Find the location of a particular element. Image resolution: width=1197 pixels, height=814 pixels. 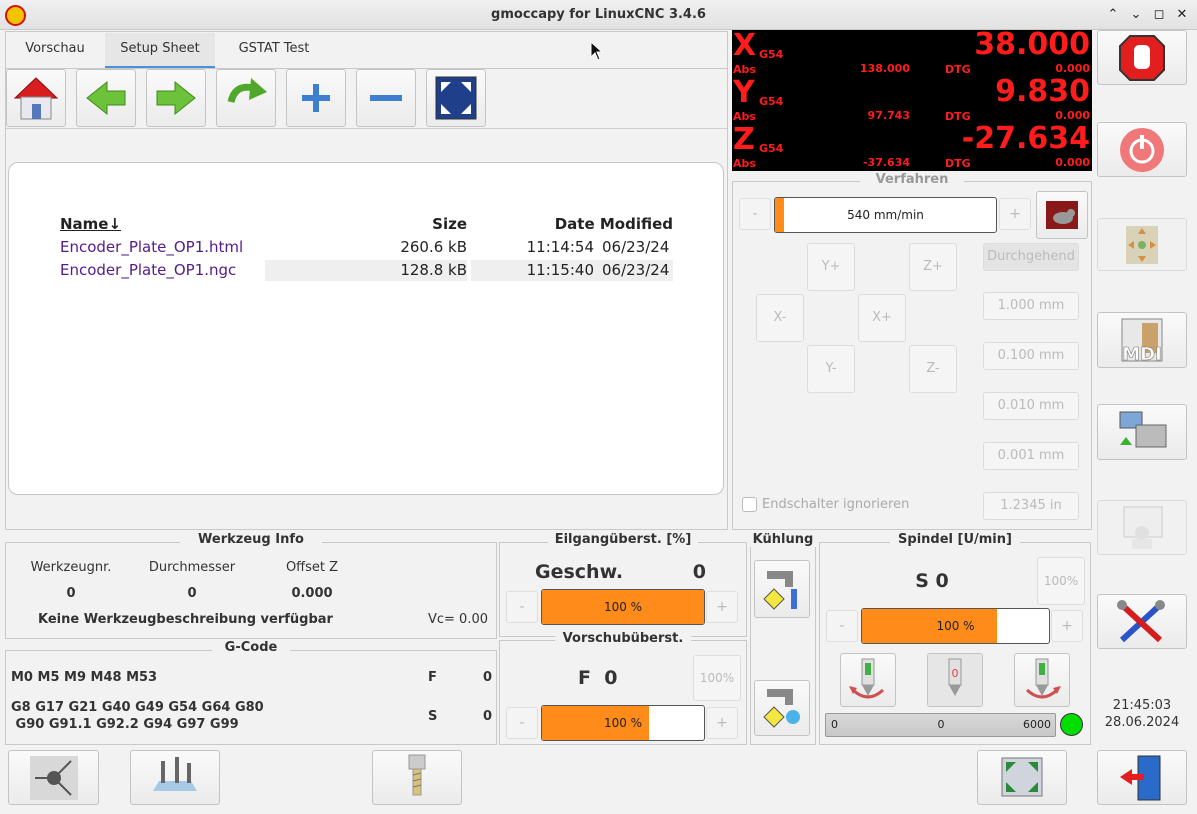

feed-plus-button: + is located at coordinates (722, 723).